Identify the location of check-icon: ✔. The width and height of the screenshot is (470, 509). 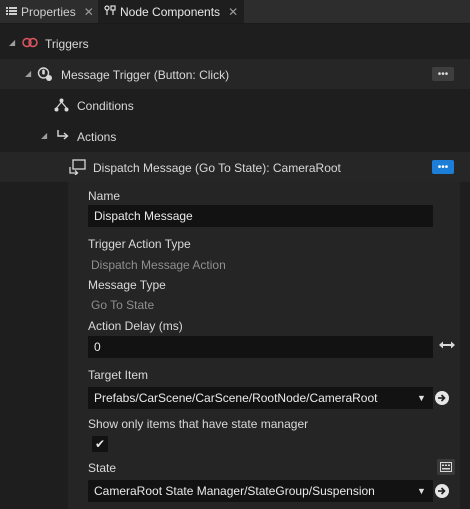
(100, 444).